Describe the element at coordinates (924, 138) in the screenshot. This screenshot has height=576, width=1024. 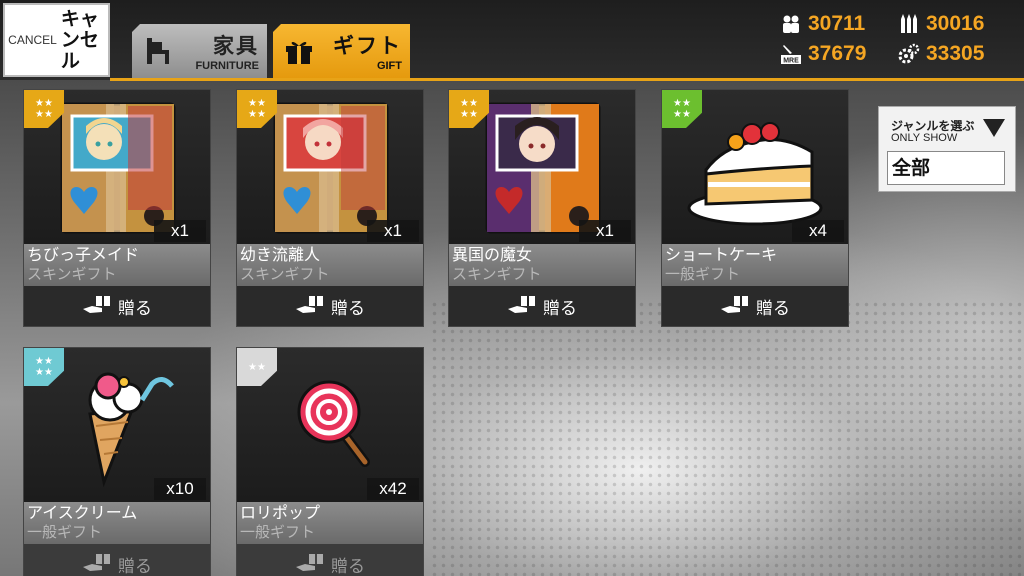
I see `filter-label-en: ONLY SHOW` at that location.